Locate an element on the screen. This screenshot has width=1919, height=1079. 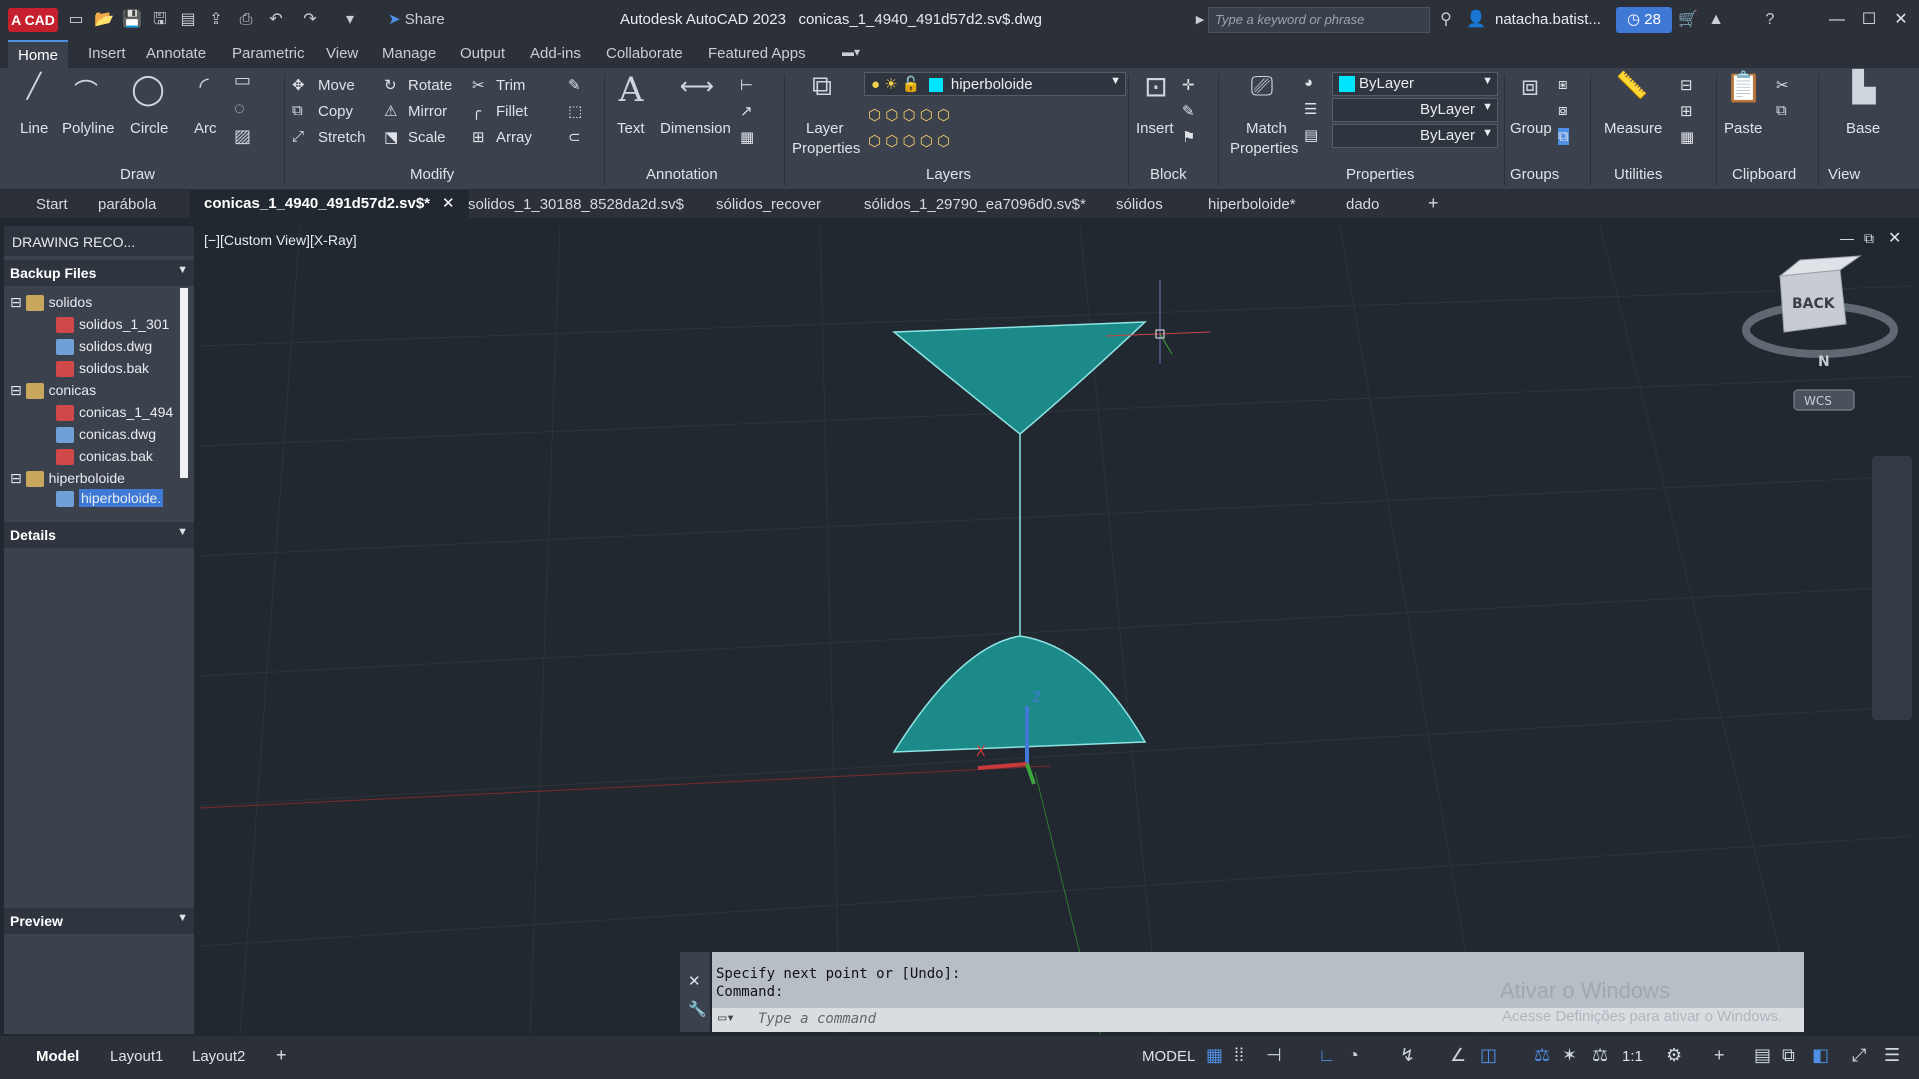
attribute-icon: ⚑ is located at coordinates (1188, 137).